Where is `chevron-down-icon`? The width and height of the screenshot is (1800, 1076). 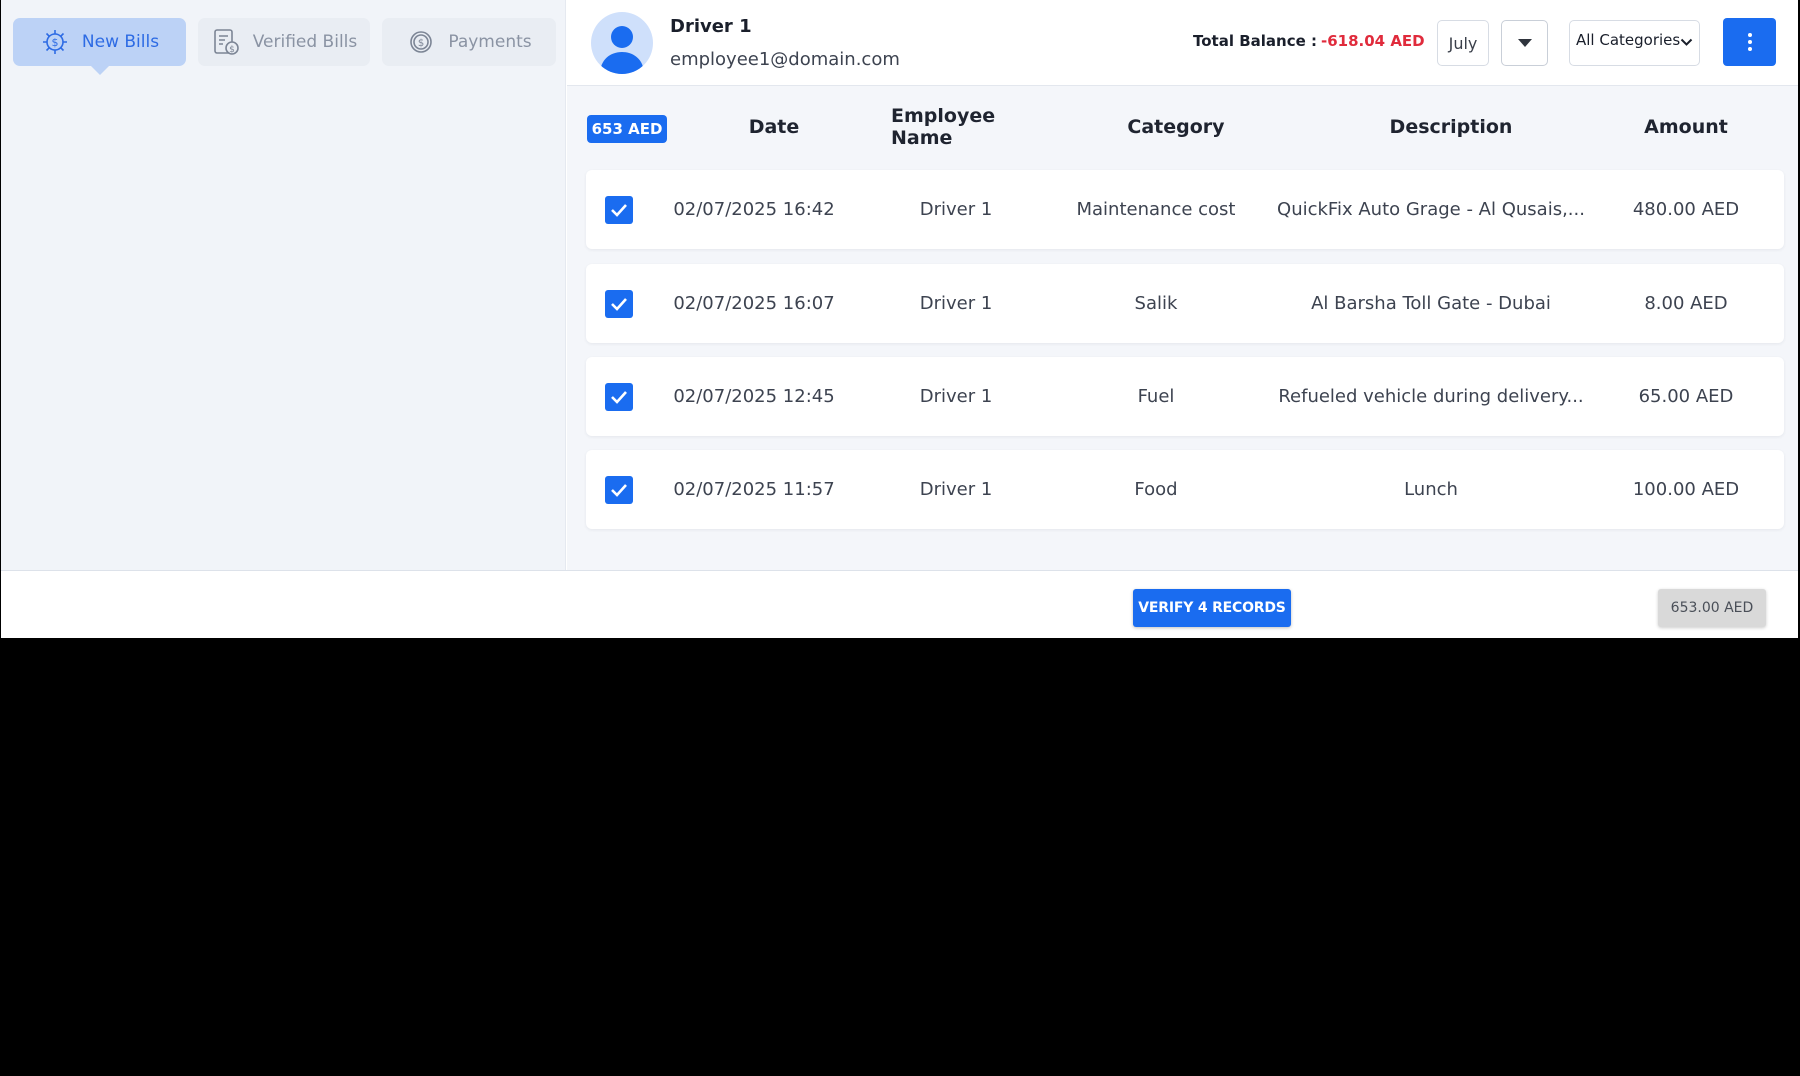
chevron-down-icon is located at coordinates (1686, 42).